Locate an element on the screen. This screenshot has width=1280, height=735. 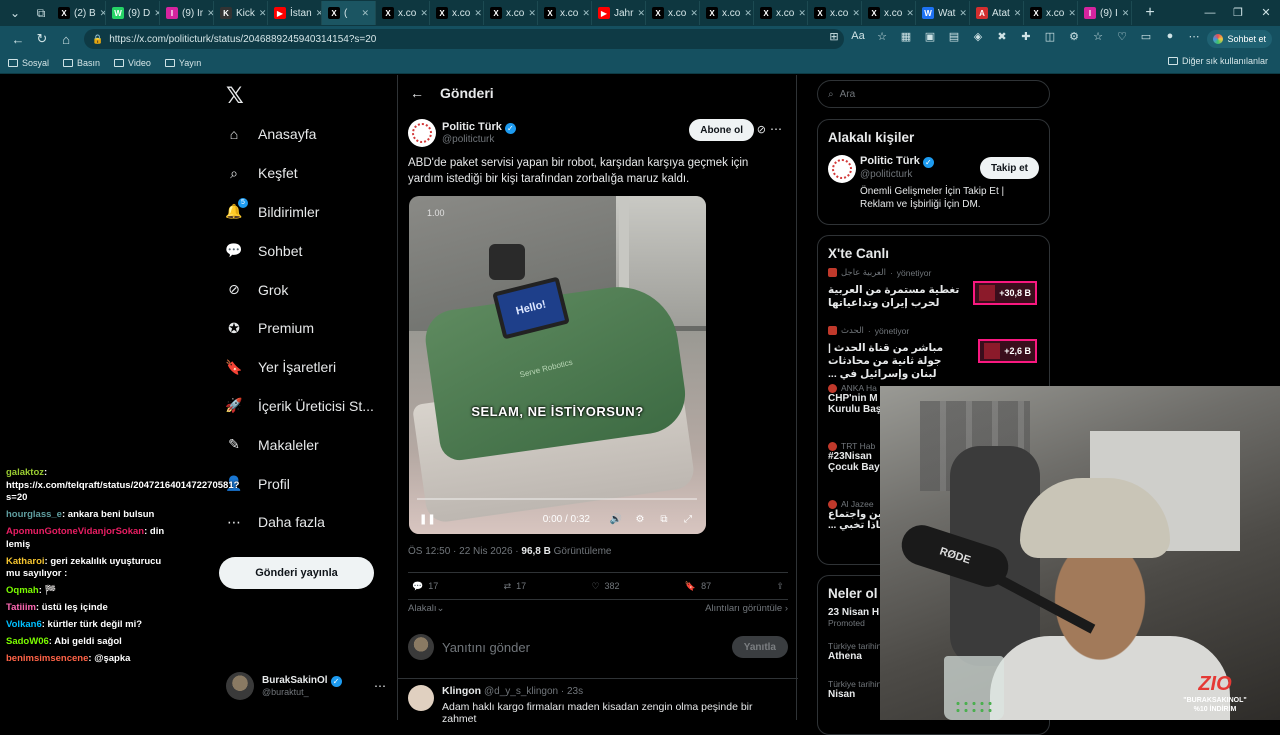
new-tab-button: + is located at coordinates (1150, 13).